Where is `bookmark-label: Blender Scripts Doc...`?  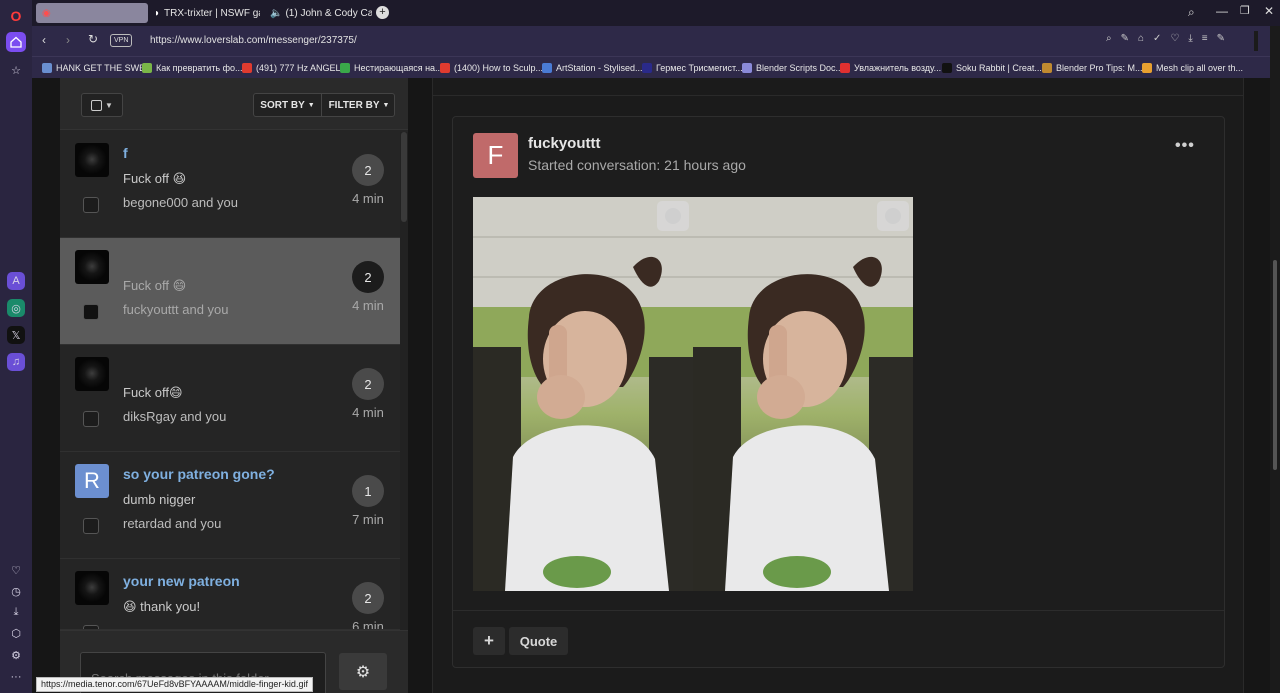 bookmark-label: Blender Scripts Doc... is located at coordinates (800, 68).